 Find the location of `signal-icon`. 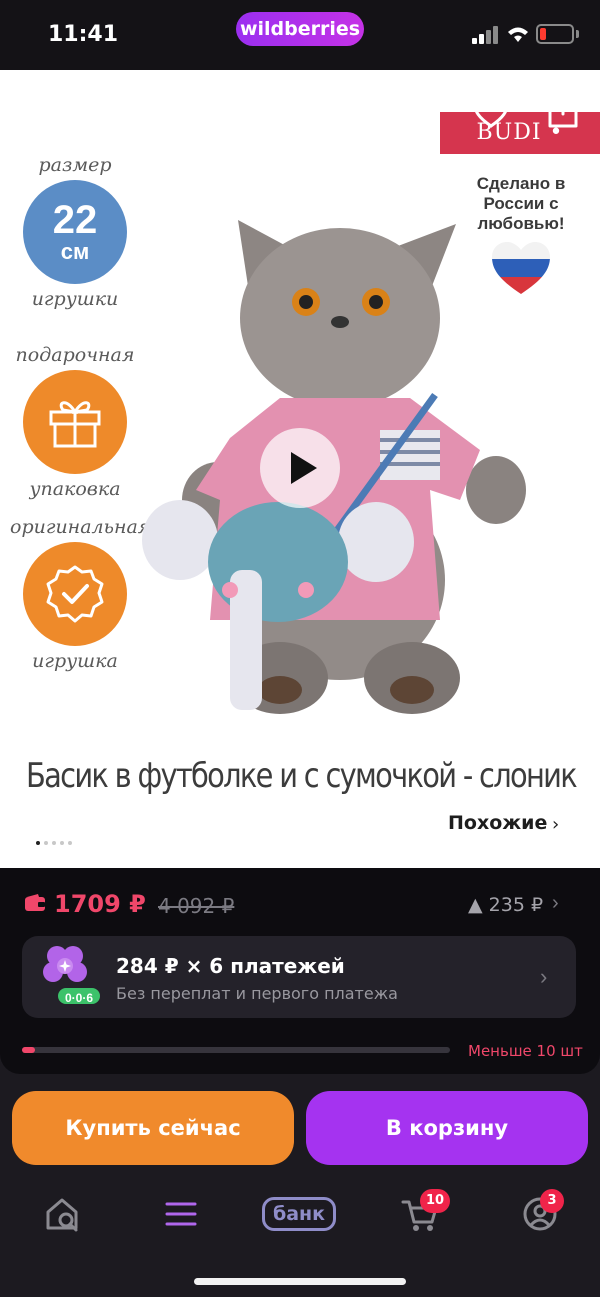

signal-icon is located at coordinates (486, 35).